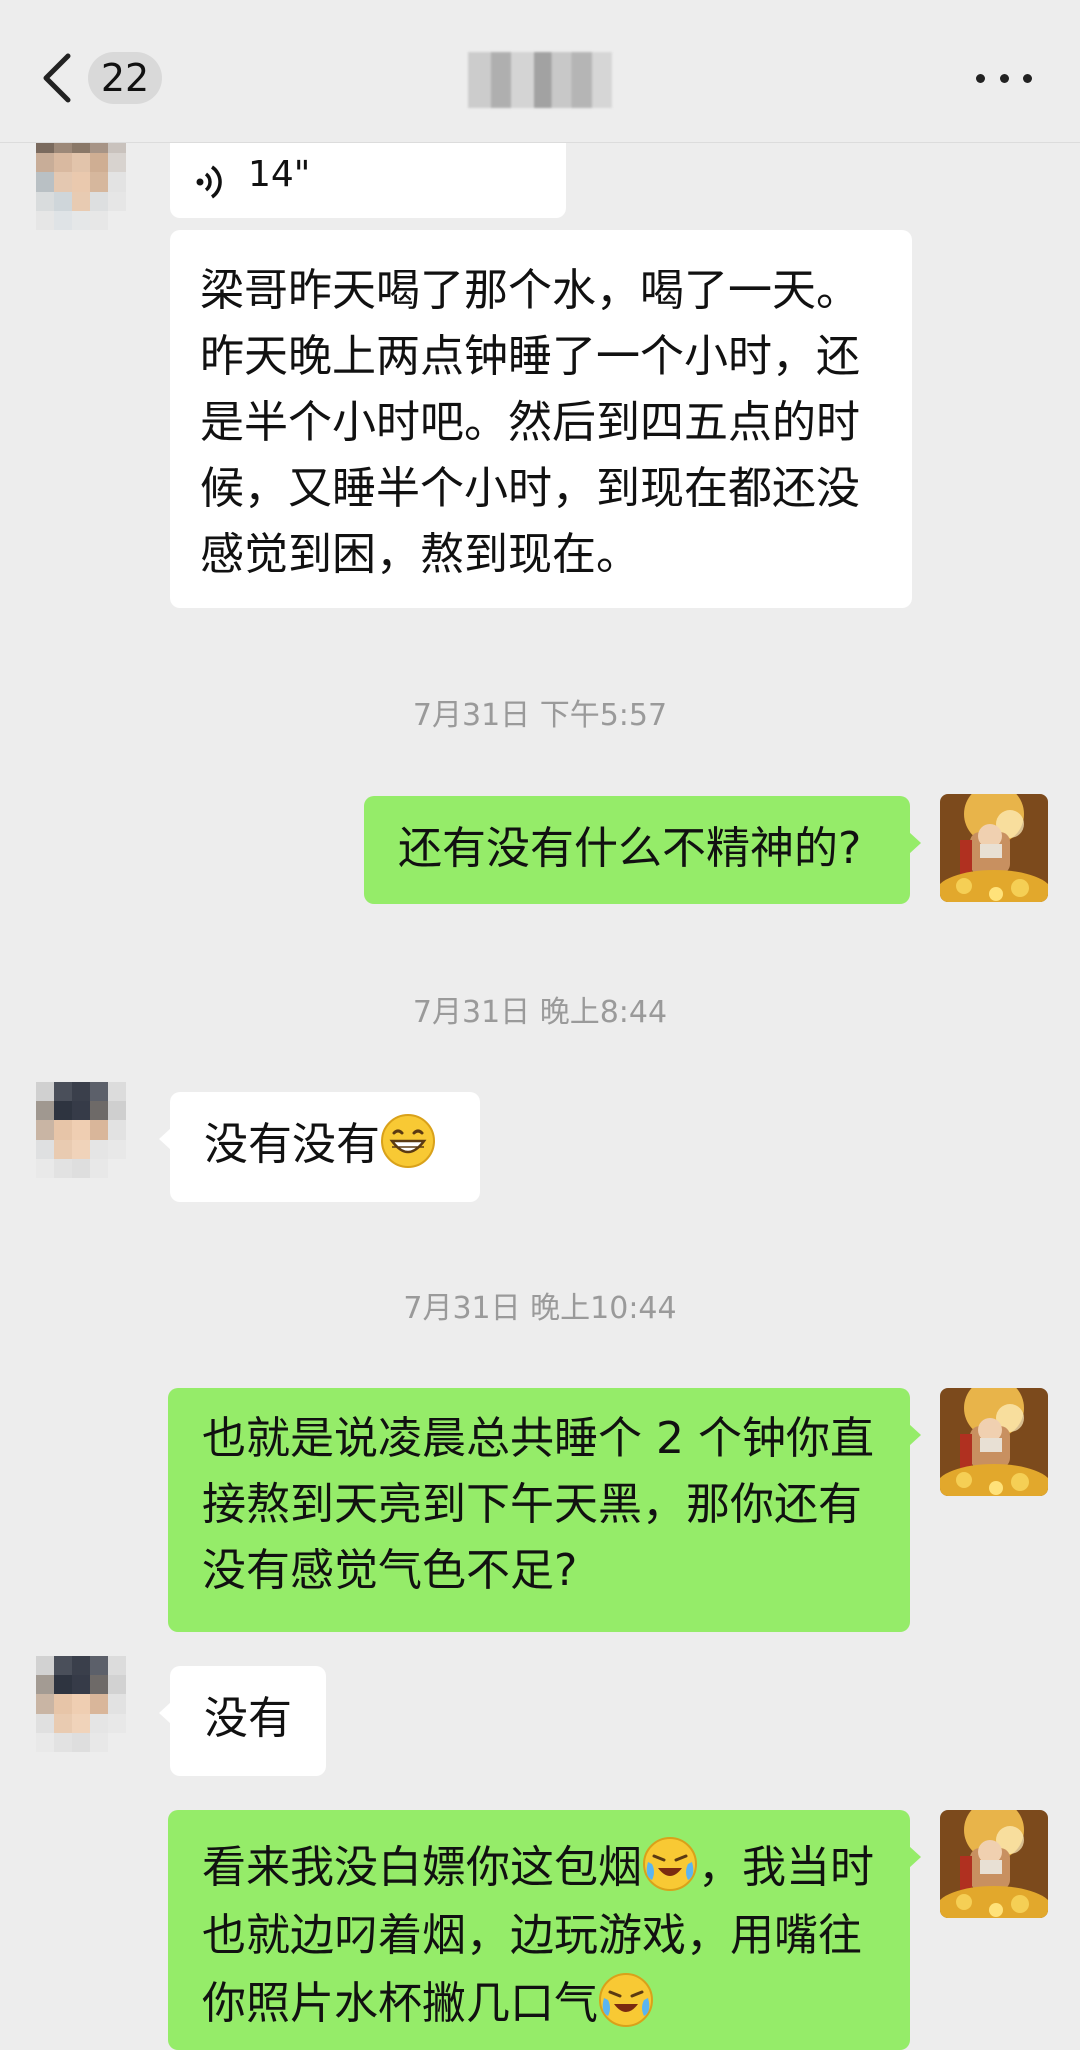  What do you see at coordinates (58, 78) in the screenshot?
I see `chevron-left-icon` at bounding box center [58, 78].